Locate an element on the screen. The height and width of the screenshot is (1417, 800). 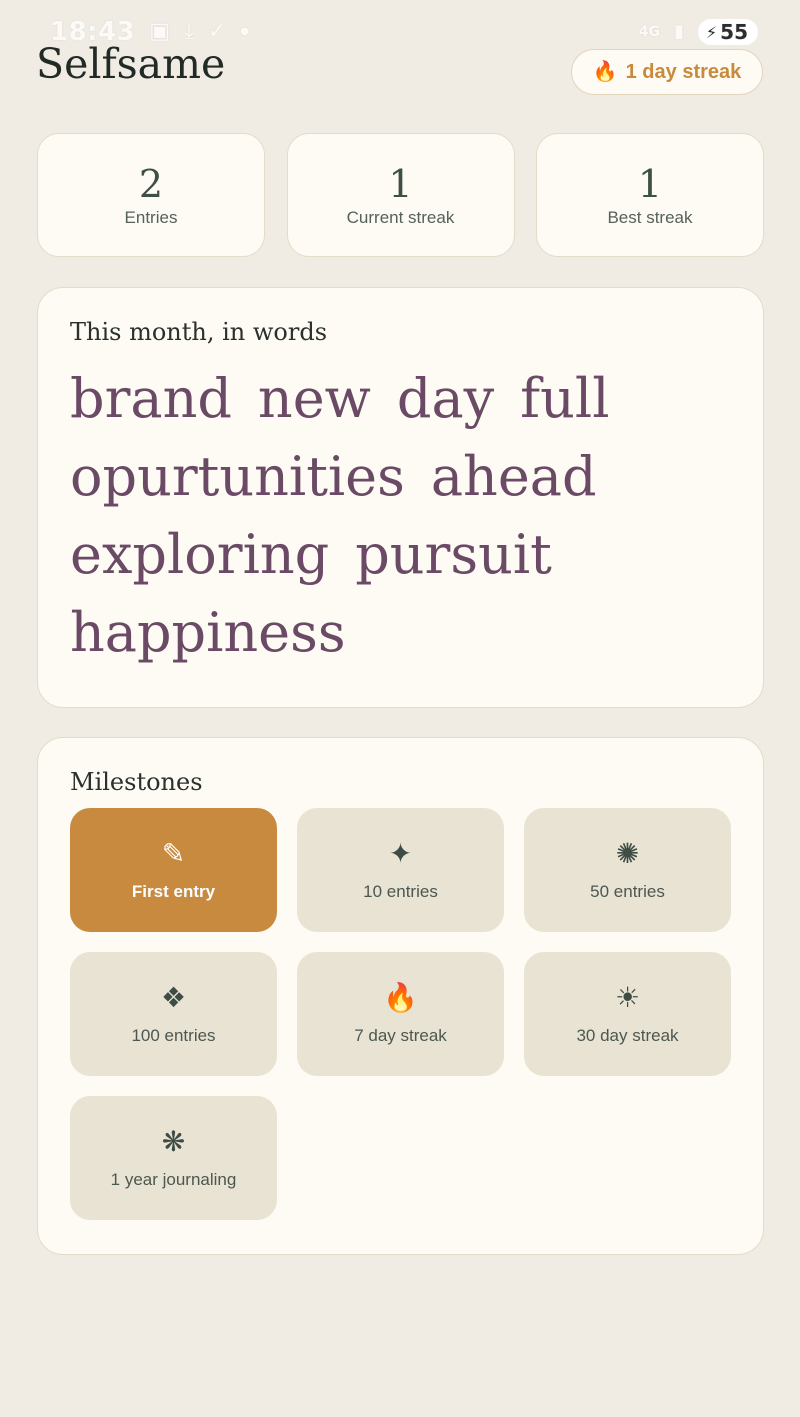
milestone-100-entries: ❖ 100 entries is located at coordinates (173, 1014).